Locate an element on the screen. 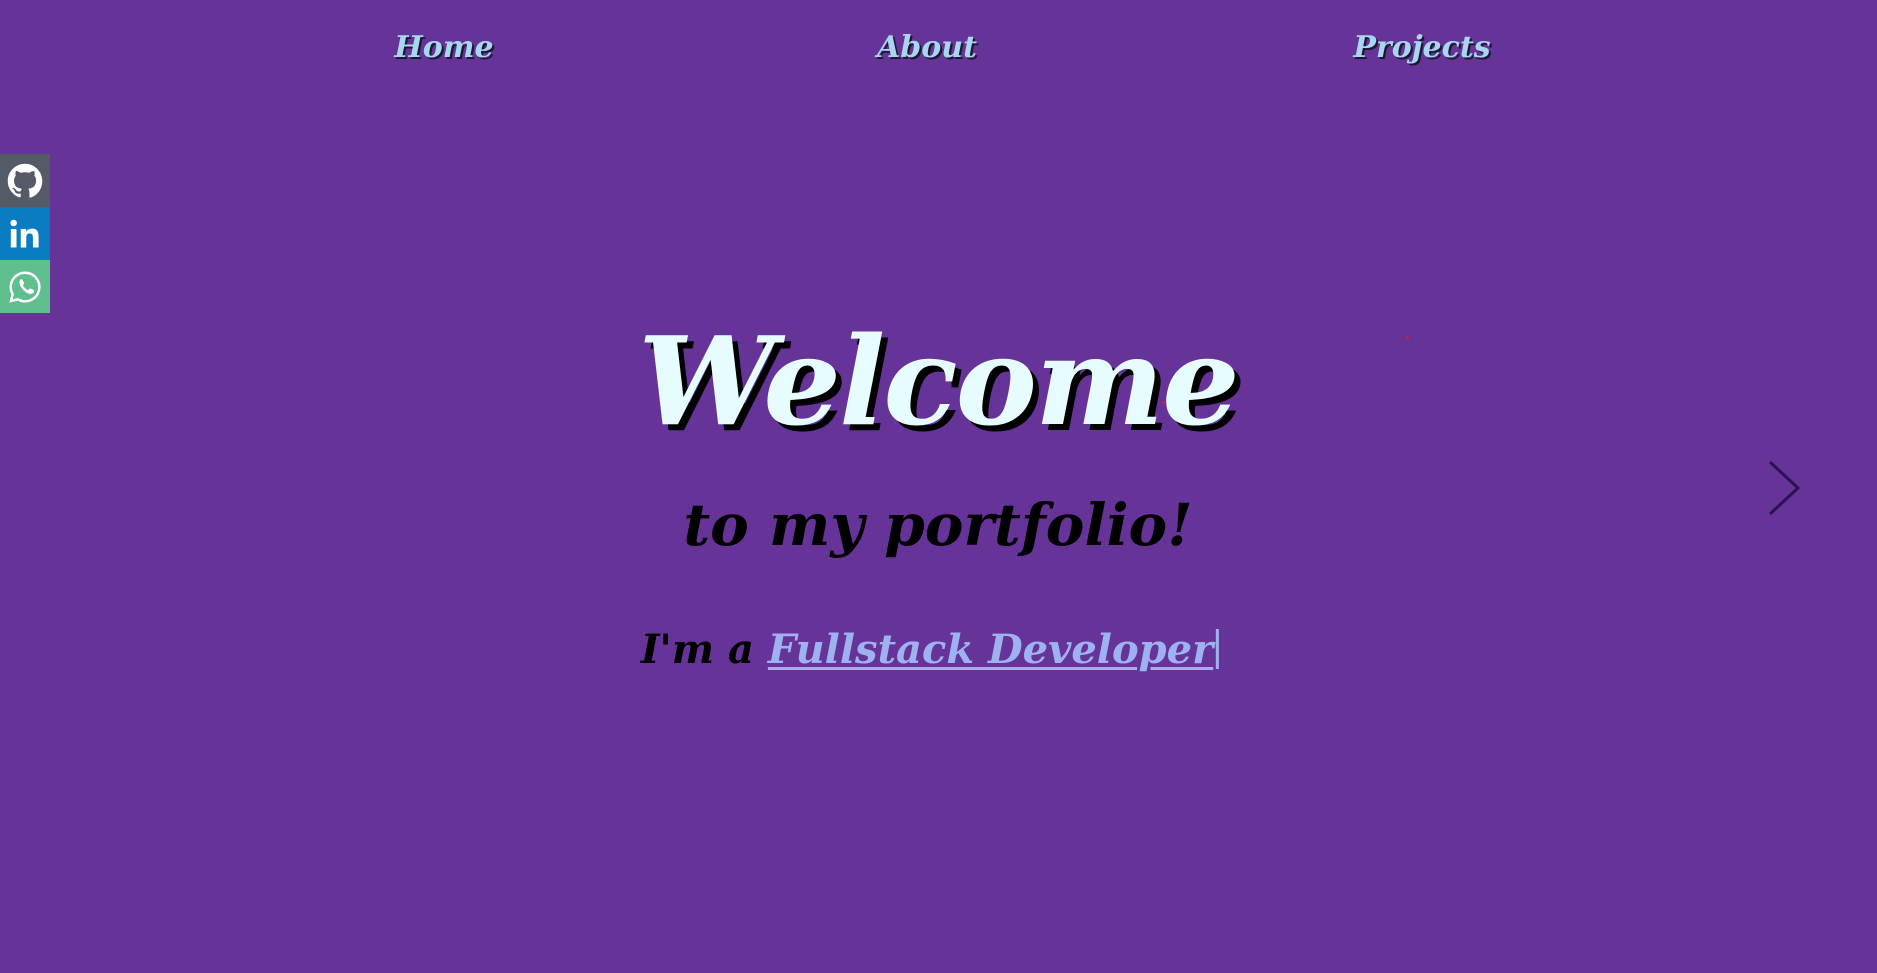  whatsapp-link is located at coordinates (25, 286).